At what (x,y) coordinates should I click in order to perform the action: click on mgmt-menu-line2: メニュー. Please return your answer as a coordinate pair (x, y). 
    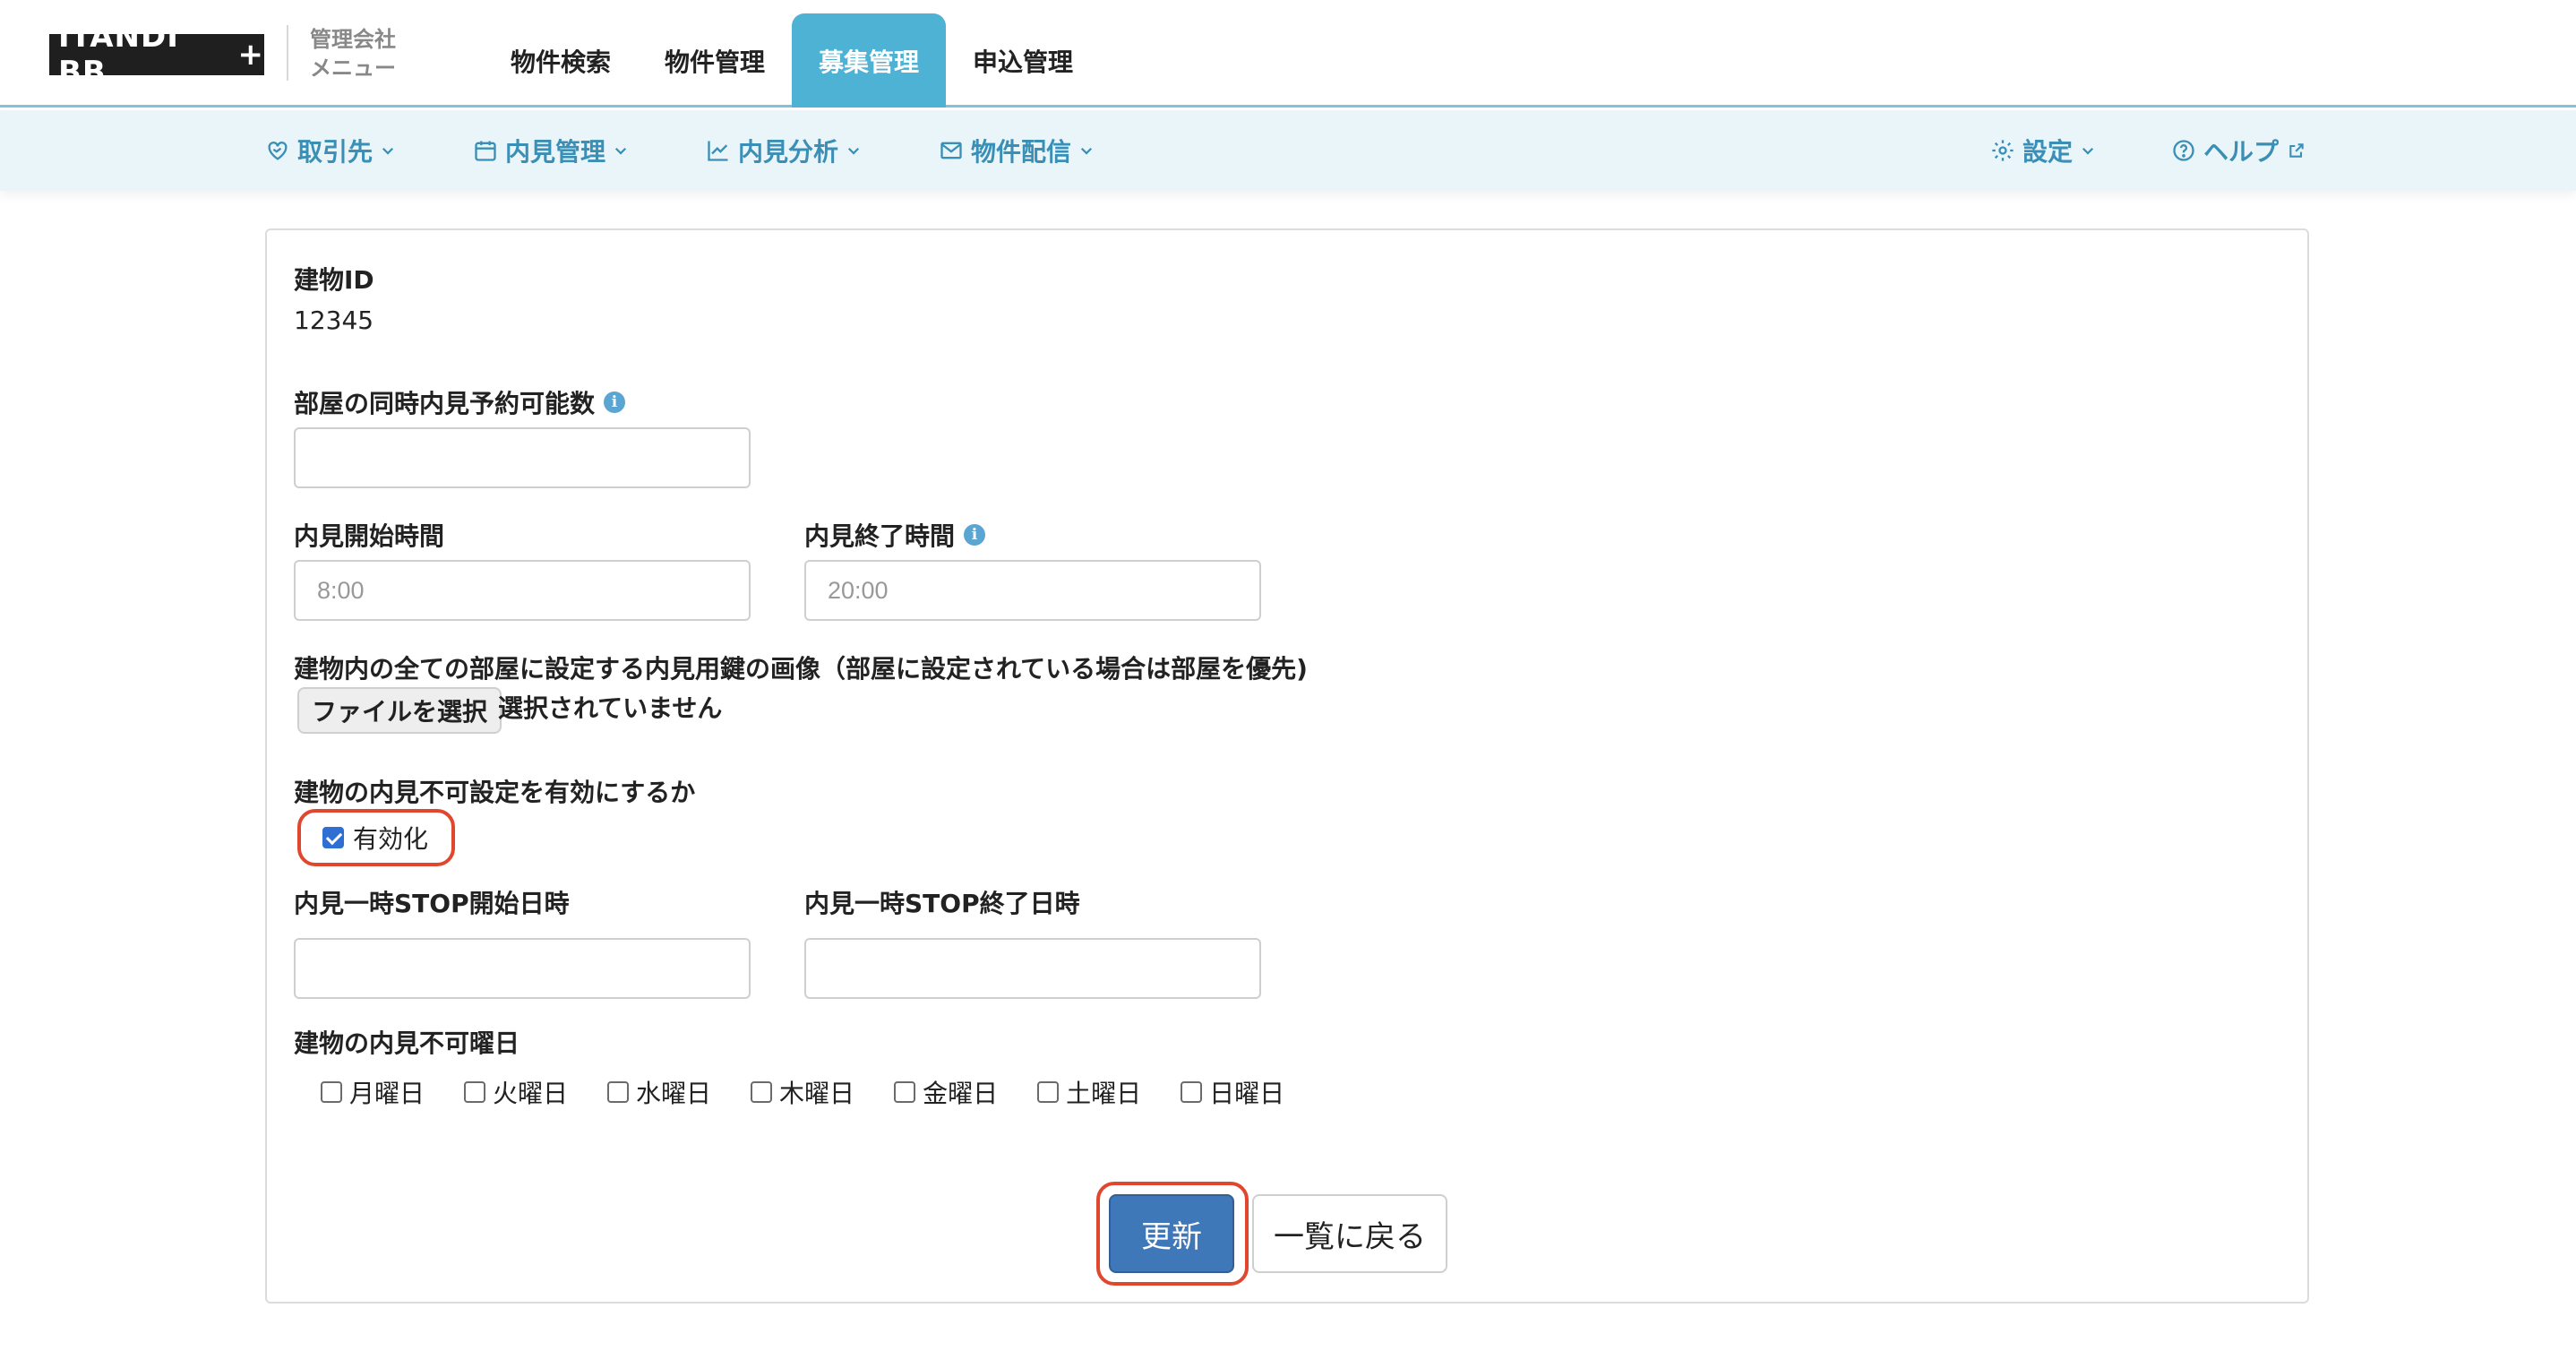
    Looking at the image, I should click on (353, 69).